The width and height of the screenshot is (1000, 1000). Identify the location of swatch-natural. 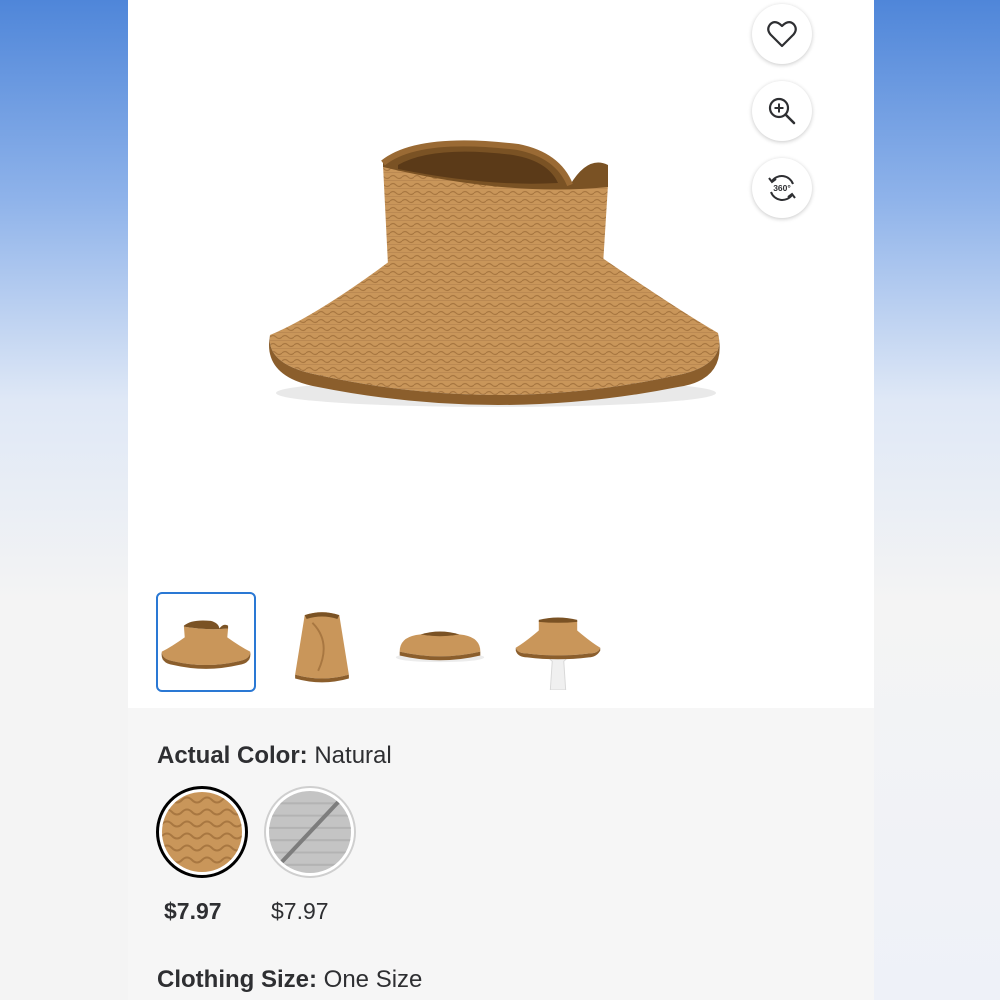
(202, 832).